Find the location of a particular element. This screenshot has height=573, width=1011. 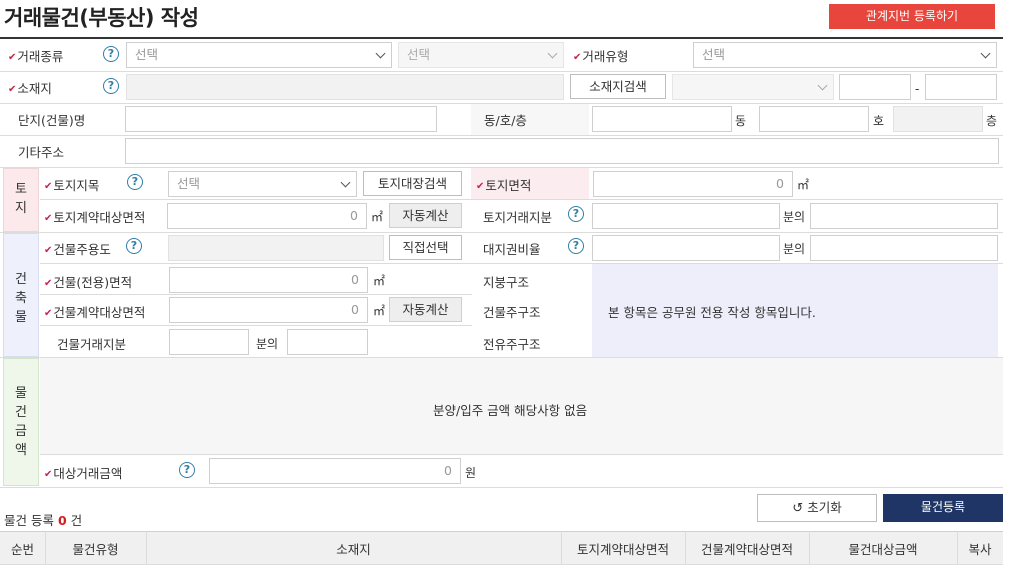

location-detail-select is located at coordinates (753, 87).